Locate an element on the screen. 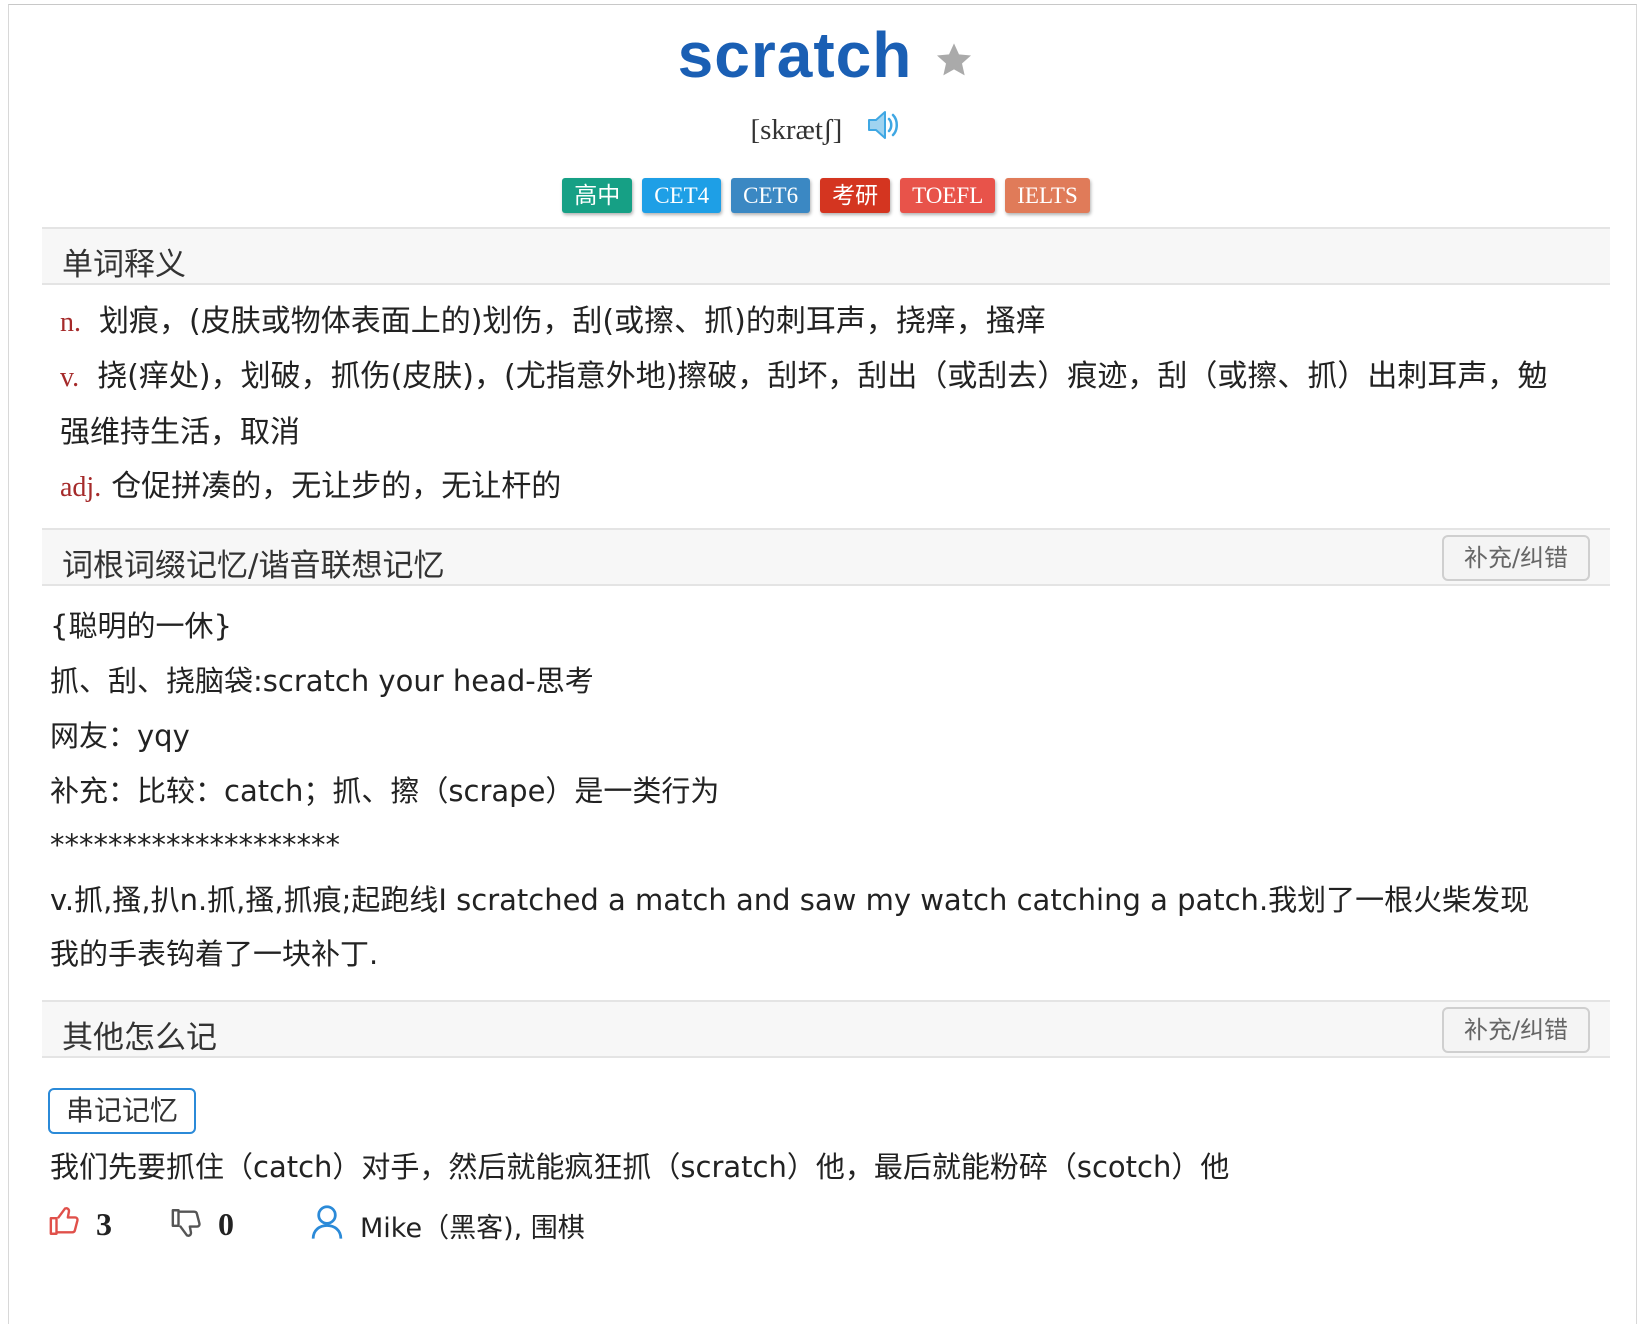 The width and height of the screenshot is (1645, 1324). other-memory-header: 其他怎么记 补充/纠错 is located at coordinates (826, 1029).